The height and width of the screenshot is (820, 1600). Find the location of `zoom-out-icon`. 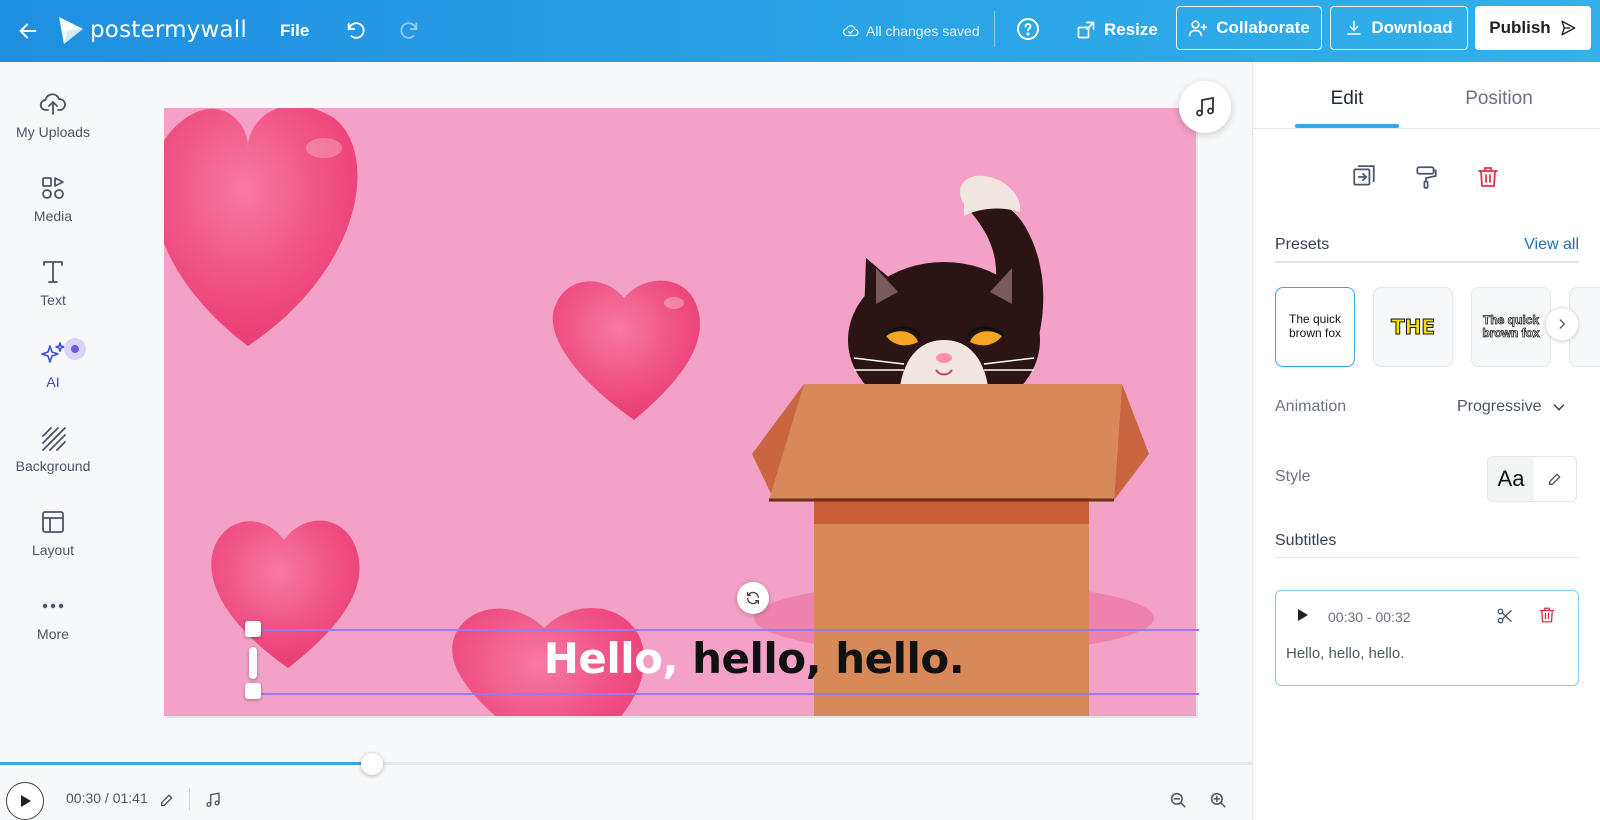

zoom-out-icon is located at coordinates (1178, 800).